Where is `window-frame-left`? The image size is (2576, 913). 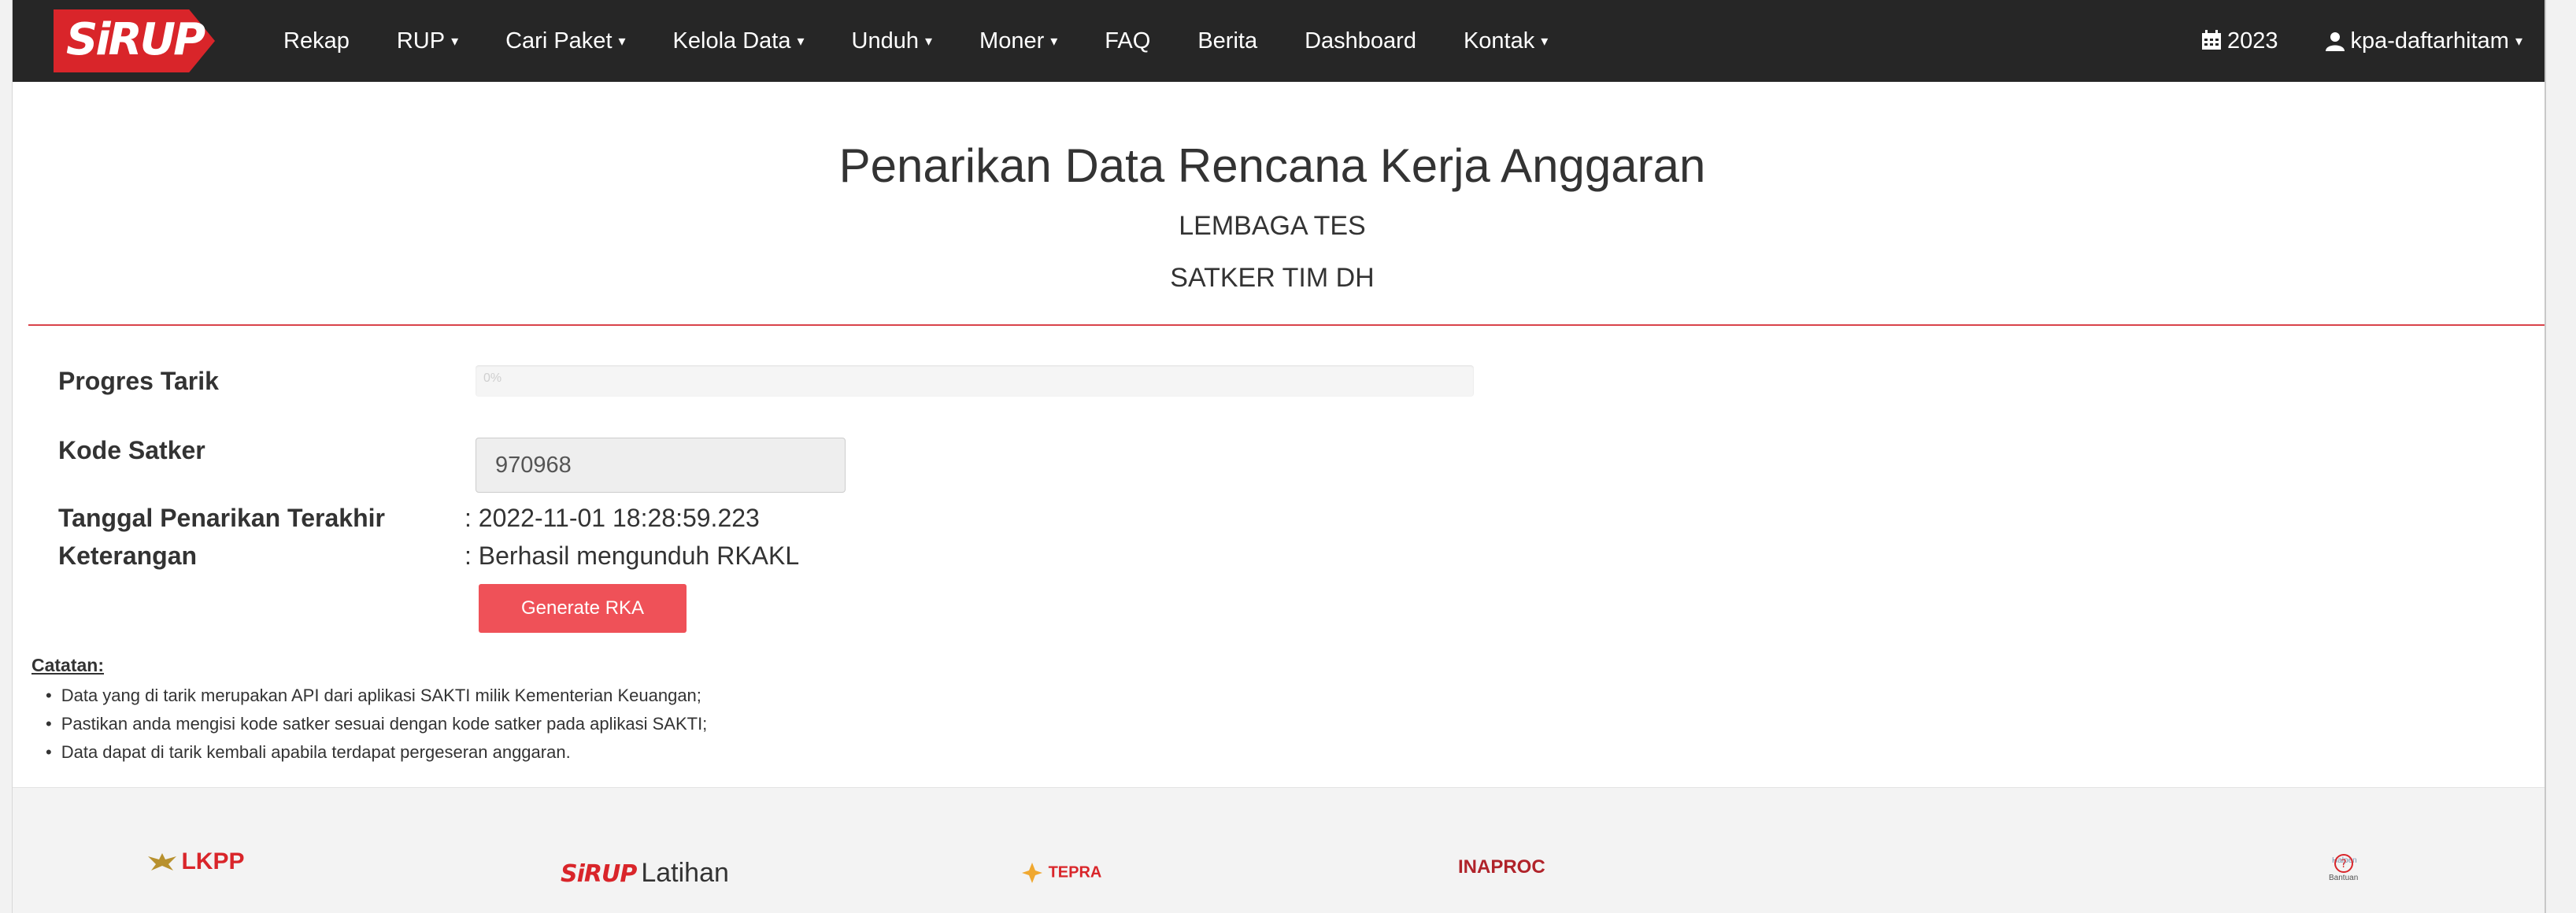
window-frame-left is located at coordinates (6, 456).